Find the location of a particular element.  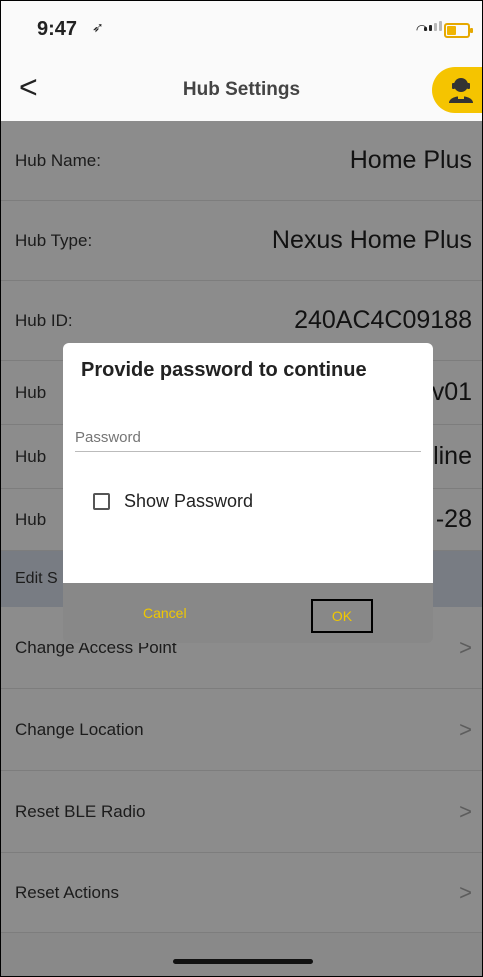

dialog-title: Provide password to continue is located at coordinates (224, 370).